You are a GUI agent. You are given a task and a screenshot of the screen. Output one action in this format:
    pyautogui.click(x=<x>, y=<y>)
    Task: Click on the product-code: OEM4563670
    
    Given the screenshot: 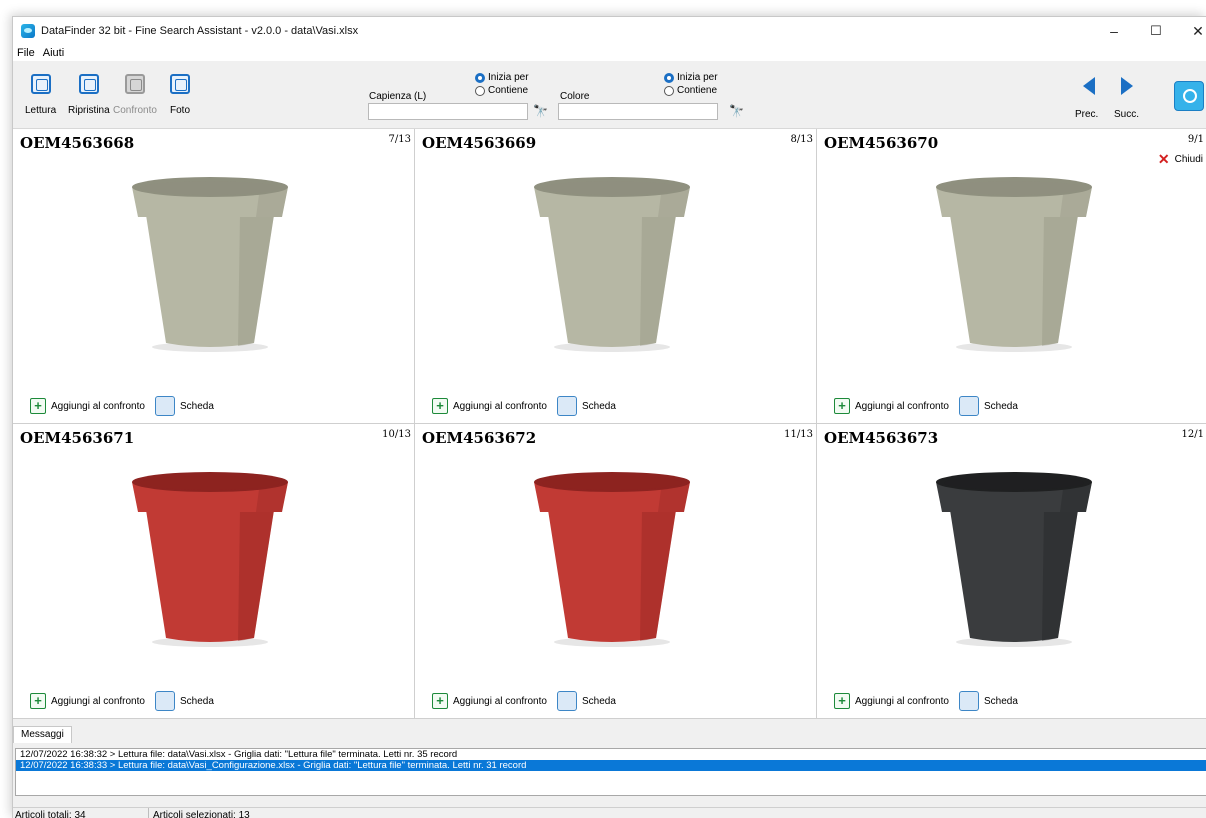 What is the action you would take?
    pyautogui.click(x=881, y=143)
    